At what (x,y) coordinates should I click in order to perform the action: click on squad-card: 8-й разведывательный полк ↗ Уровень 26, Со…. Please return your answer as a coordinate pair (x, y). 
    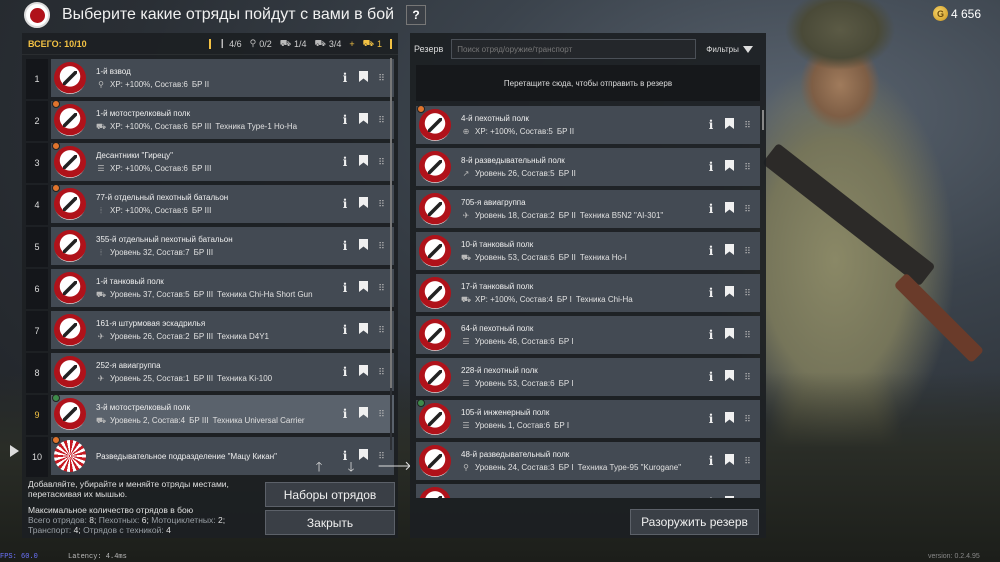
    Looking at the image, I should click on (588, 167).